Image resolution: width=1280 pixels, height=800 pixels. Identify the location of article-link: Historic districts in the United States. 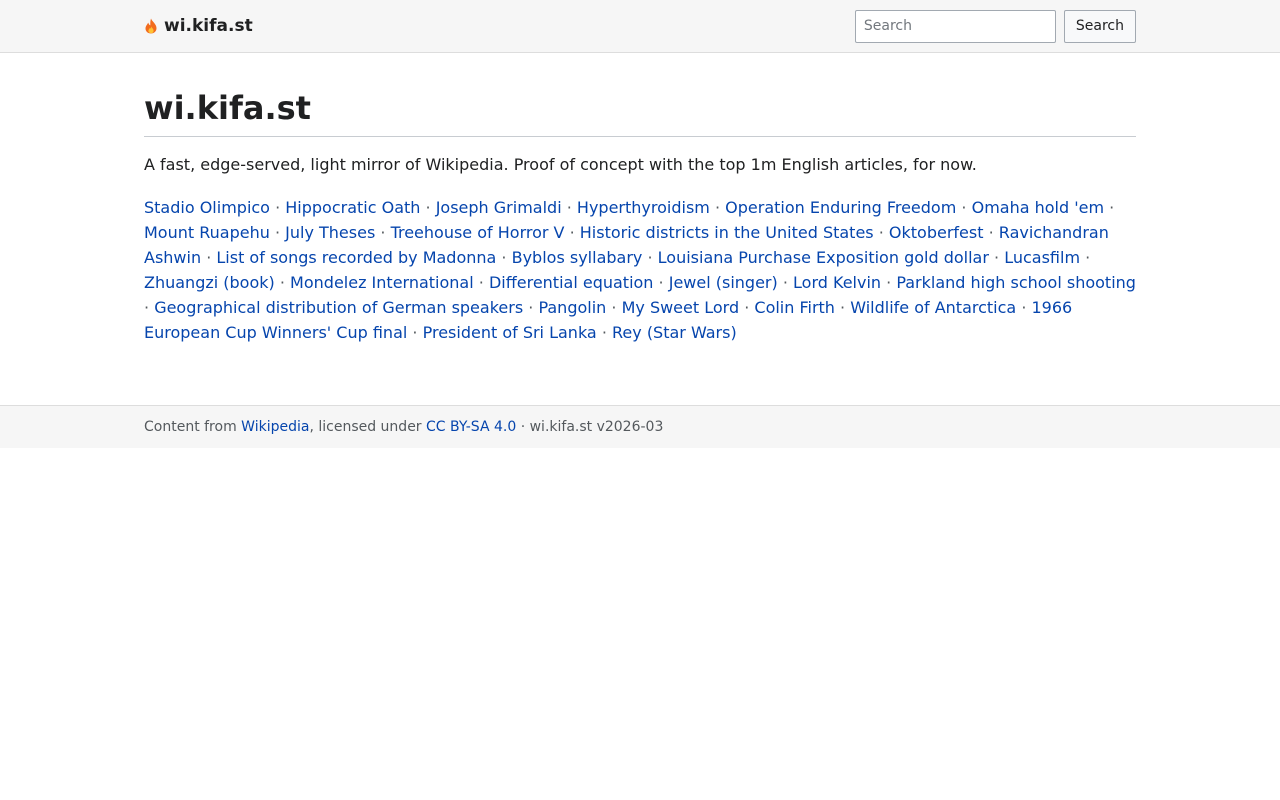
(727, 232).